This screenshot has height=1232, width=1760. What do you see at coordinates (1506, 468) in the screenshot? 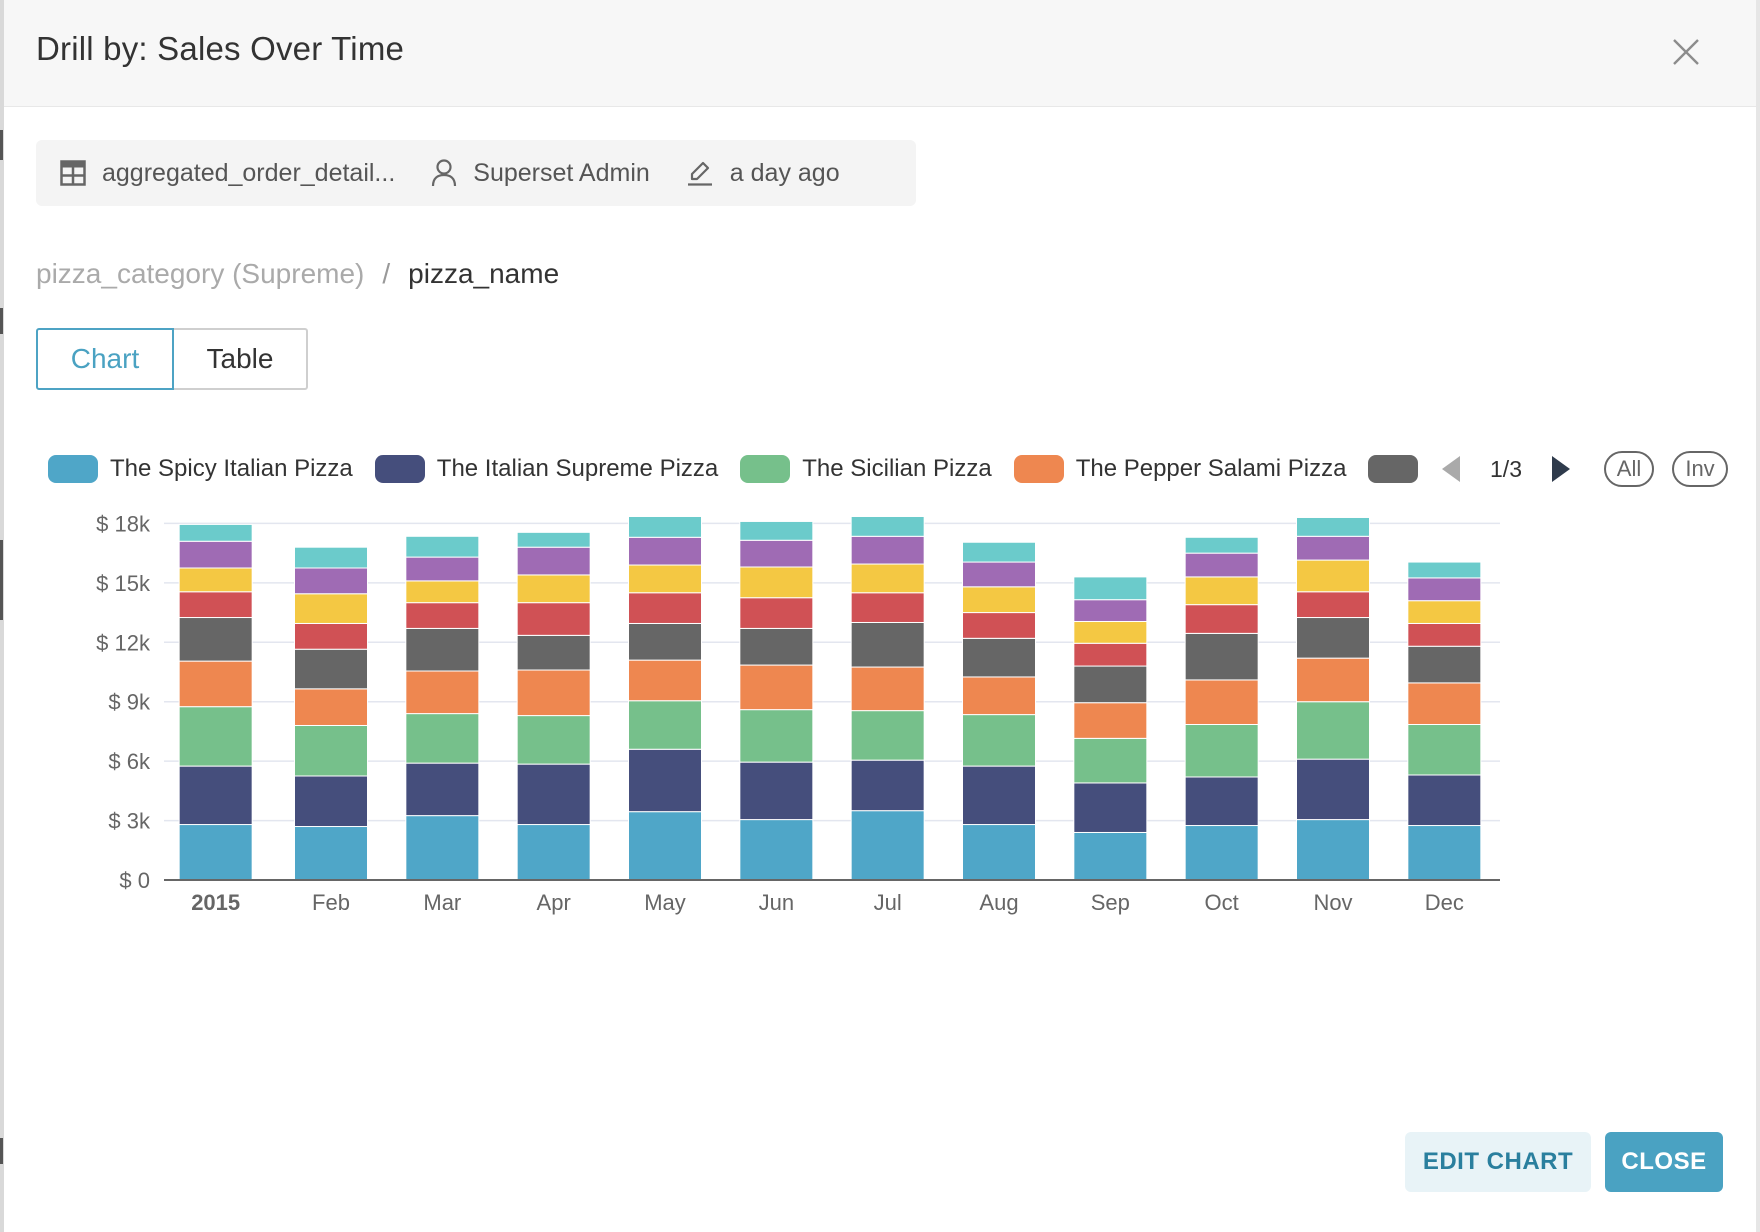
I see `legend-page-indicator: 1/3` at bounding box center [1506, 468].